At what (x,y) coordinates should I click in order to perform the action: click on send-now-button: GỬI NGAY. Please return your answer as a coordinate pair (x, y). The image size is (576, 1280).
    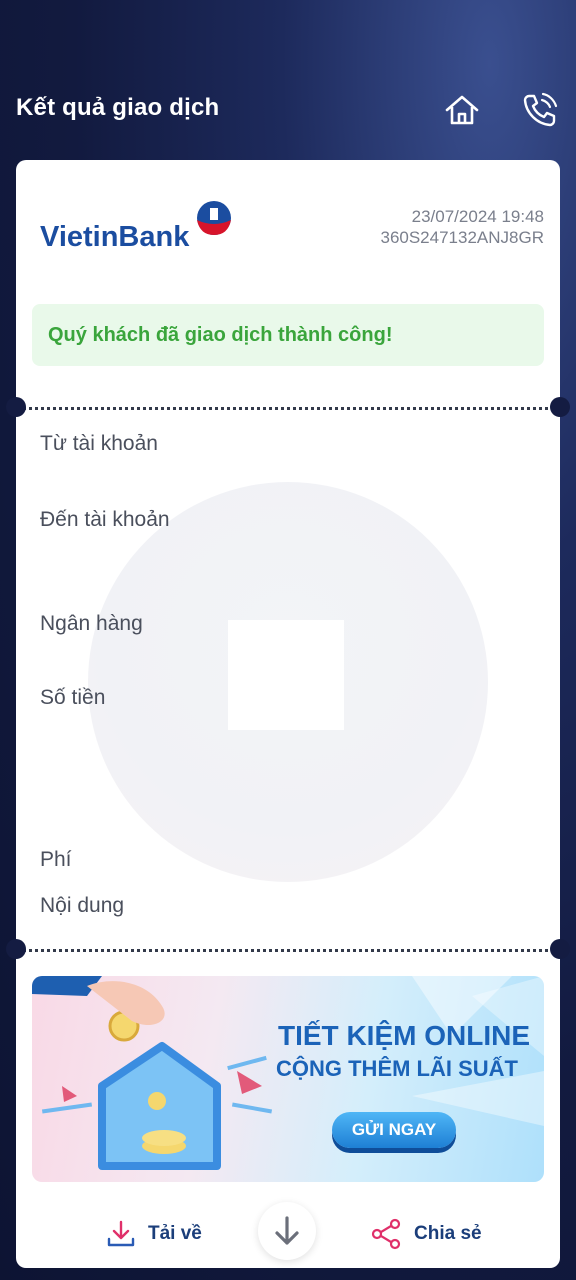
    Looking at the image, I should click on (394, 1130).